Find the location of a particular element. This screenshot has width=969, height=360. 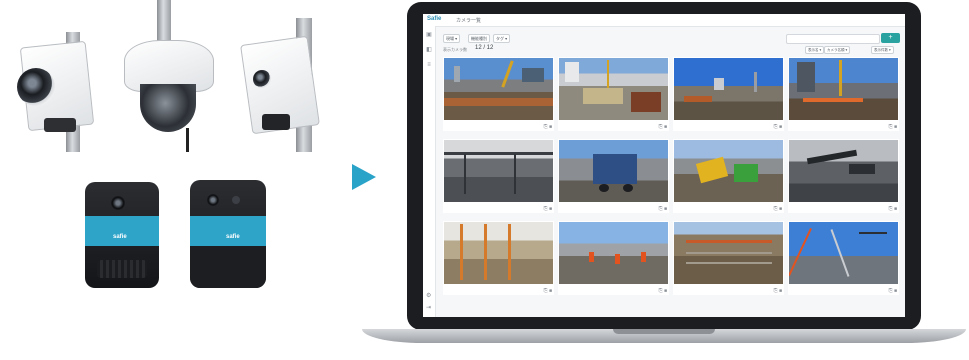

dome-lens is located at coordinates (168, 108).